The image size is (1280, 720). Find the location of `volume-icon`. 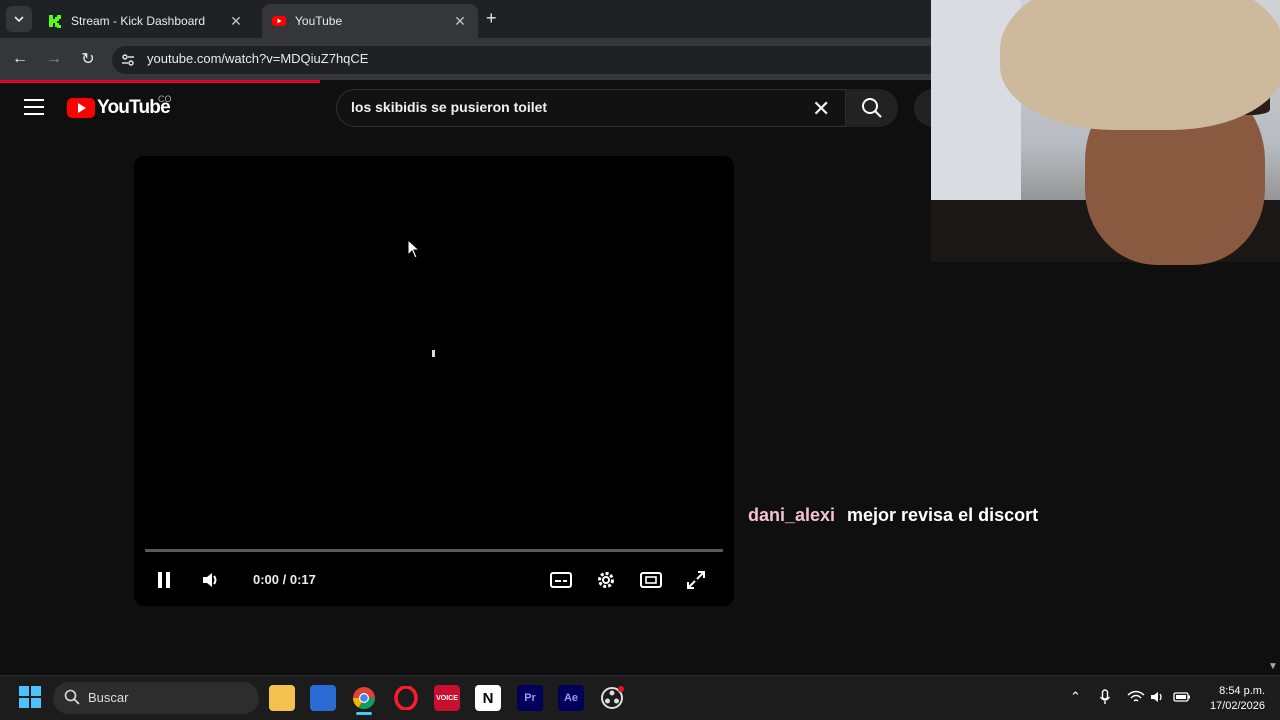

volume-icon is located at coordinates (210, 580).